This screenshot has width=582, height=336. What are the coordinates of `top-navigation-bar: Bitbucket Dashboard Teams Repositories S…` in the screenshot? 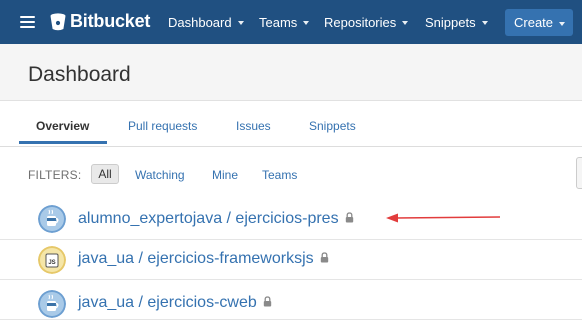 It's located at (291, 22).